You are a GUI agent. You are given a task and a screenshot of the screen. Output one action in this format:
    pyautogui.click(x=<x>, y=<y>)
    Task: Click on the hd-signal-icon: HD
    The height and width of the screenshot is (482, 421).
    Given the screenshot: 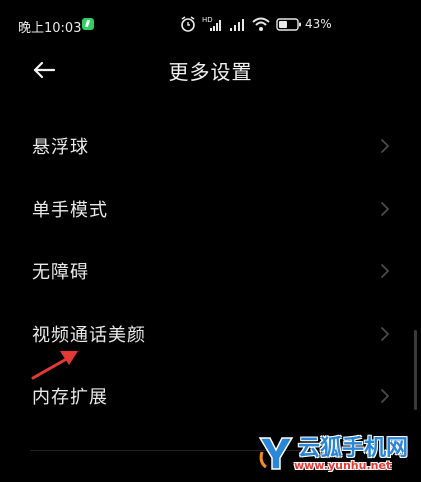 What is the action you would take?
    pyautogui.click(x=211, y=23)
    